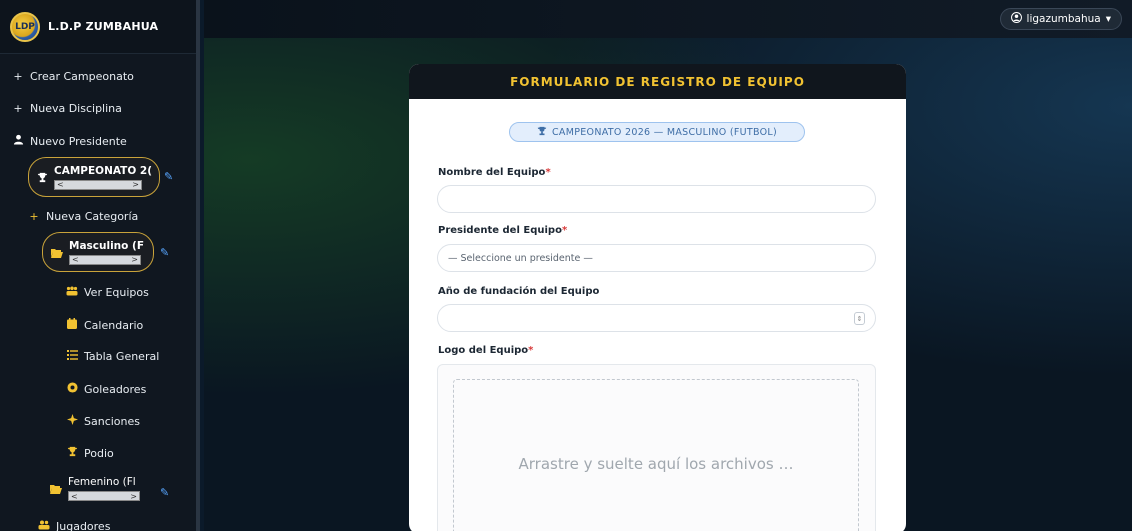 This screenshot has width=1132, height=531. I want to click on sidebar-item-label: CAMPEONATO 2(, so click(103, 170).